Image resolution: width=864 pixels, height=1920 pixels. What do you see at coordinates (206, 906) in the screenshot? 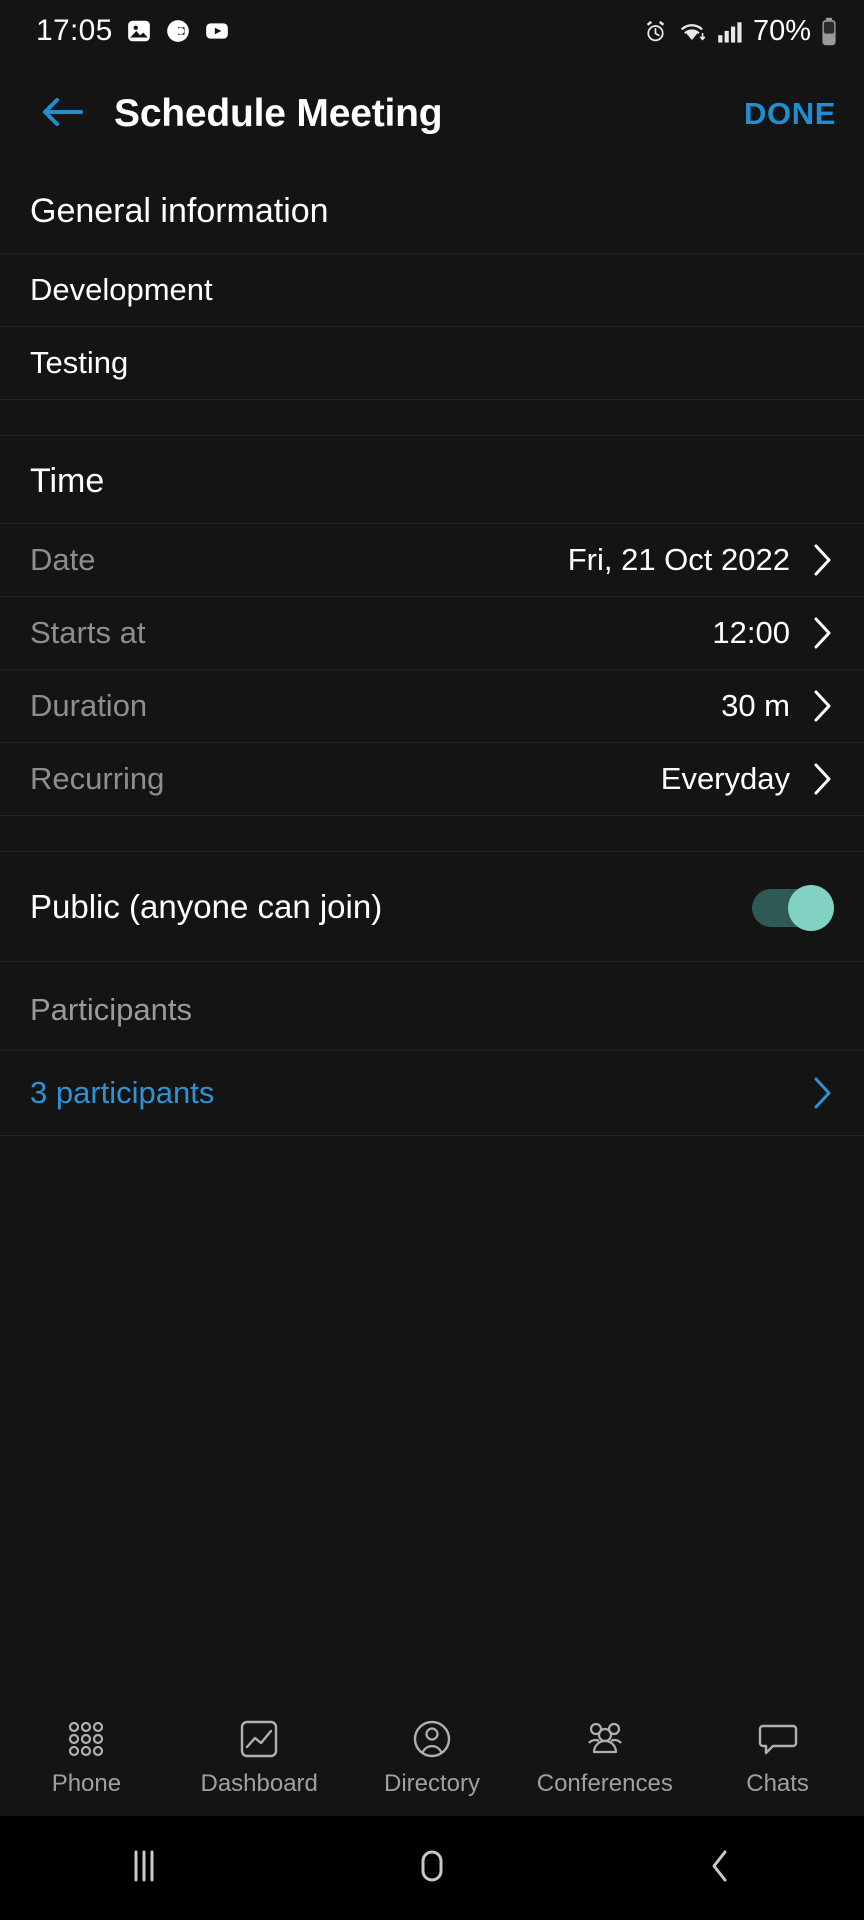
I see `public-toggle-label: Public (anyone can join)` at bounding box center [206, 906].